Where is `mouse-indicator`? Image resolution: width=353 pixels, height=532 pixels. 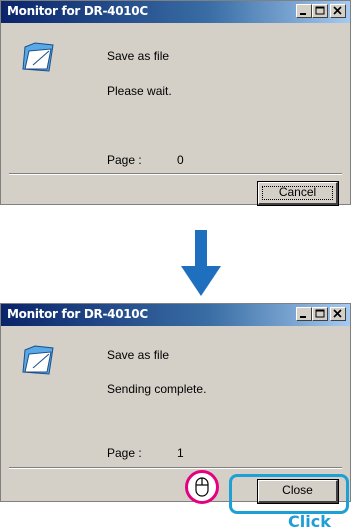 mouse-indicator is located at coordinates (202, 487).